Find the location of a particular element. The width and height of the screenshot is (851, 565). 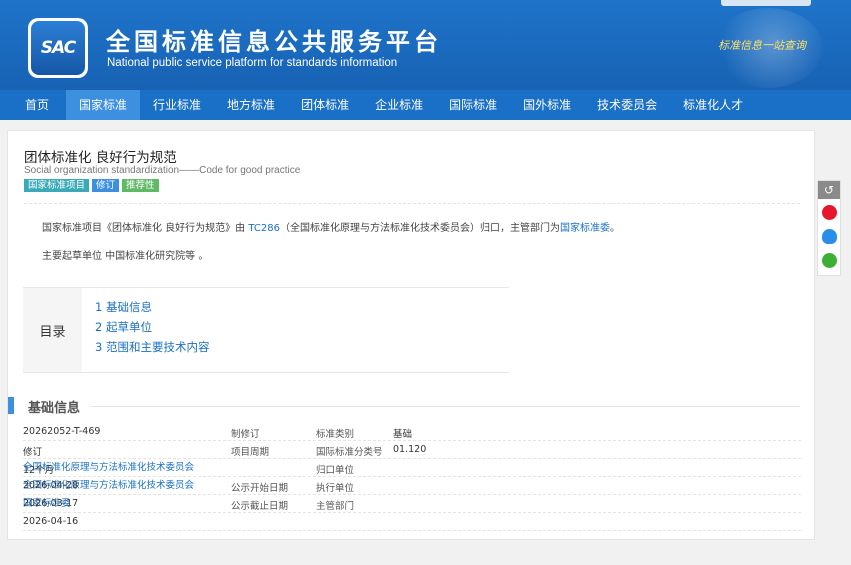

authority-link: 国家标准委 is located at coordinates (585, 228).